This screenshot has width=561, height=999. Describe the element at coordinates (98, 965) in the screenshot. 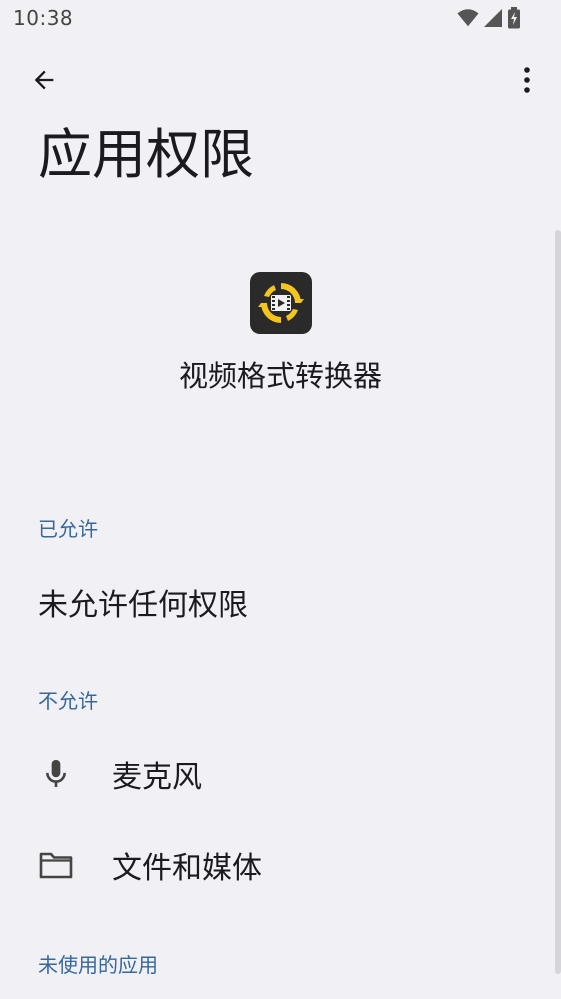

I see `section-header-unused-apps: 未使用的应用` at that location.